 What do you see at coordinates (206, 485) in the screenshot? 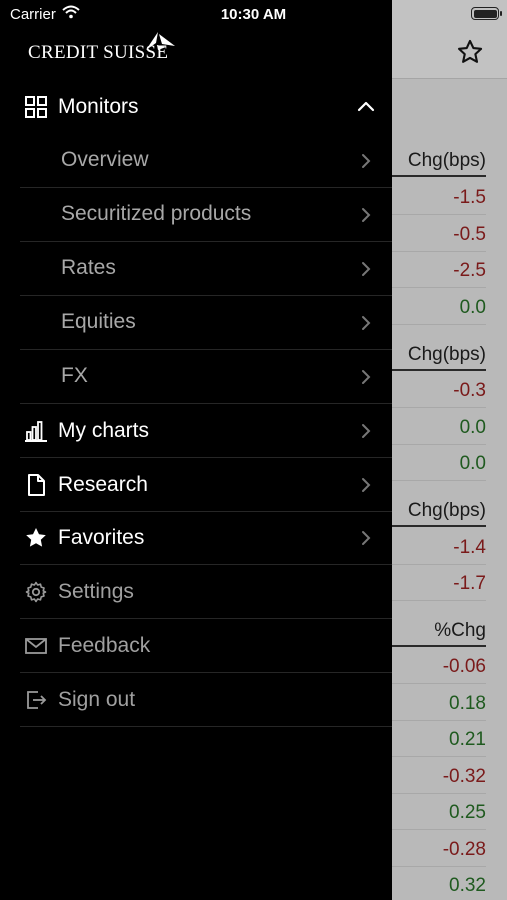
I see `menu-item-research: Research` at bounding box center [206, 485].